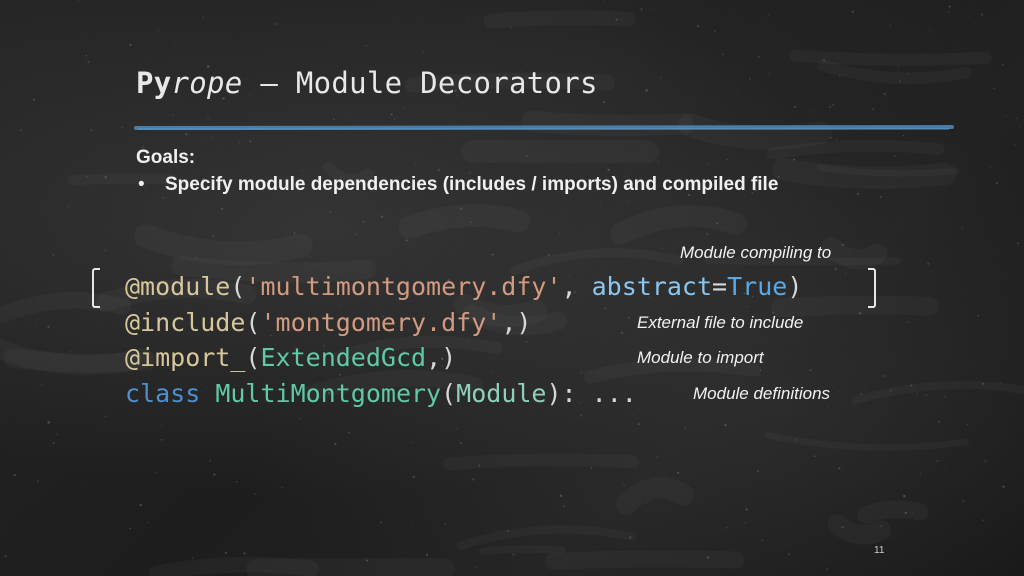  I want to click on title-rope: rope, so click(207, 83).